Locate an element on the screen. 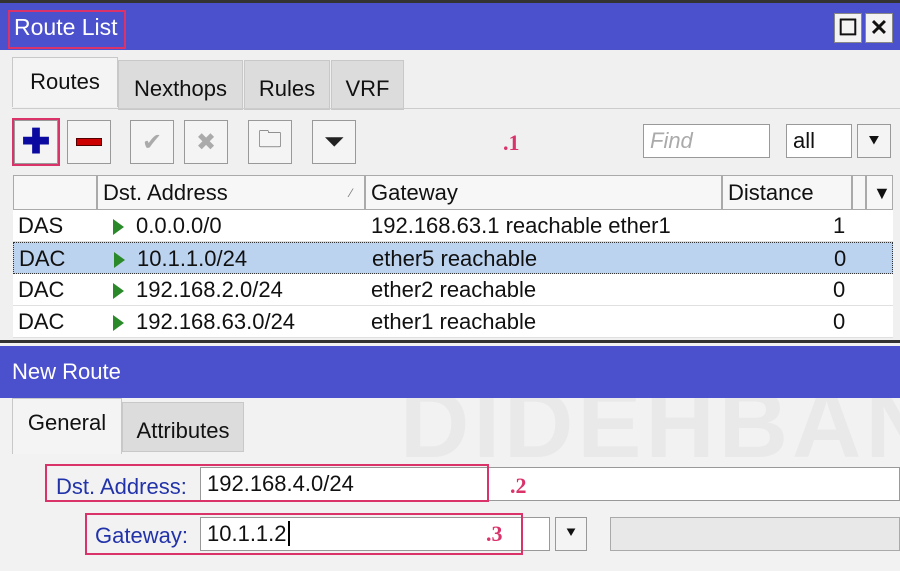 This screenshot has height=571, width=900. gateway-dropdown-button: ⯆ is located at coordinates (571, 534).